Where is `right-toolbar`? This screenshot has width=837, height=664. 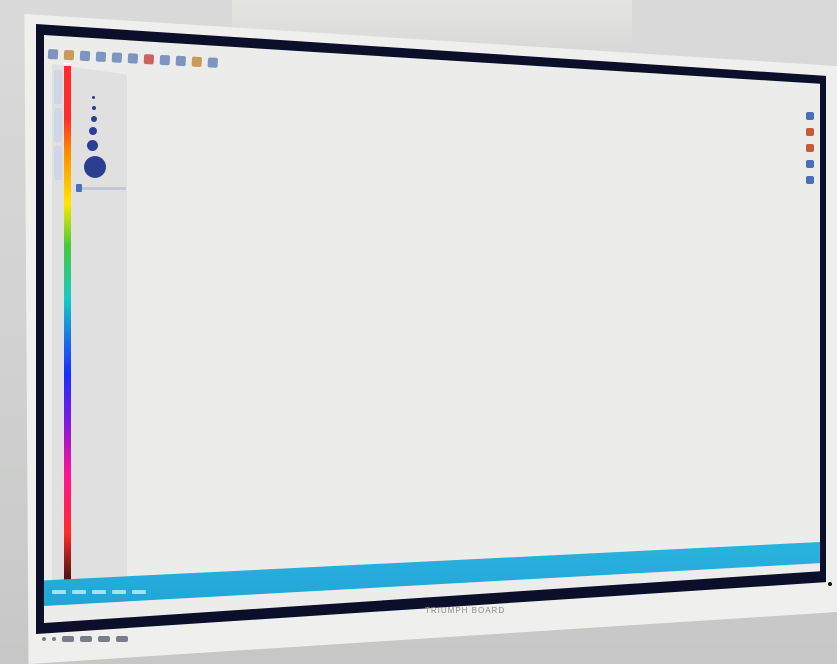
right-toolbar is located at coordinates (811, 152).